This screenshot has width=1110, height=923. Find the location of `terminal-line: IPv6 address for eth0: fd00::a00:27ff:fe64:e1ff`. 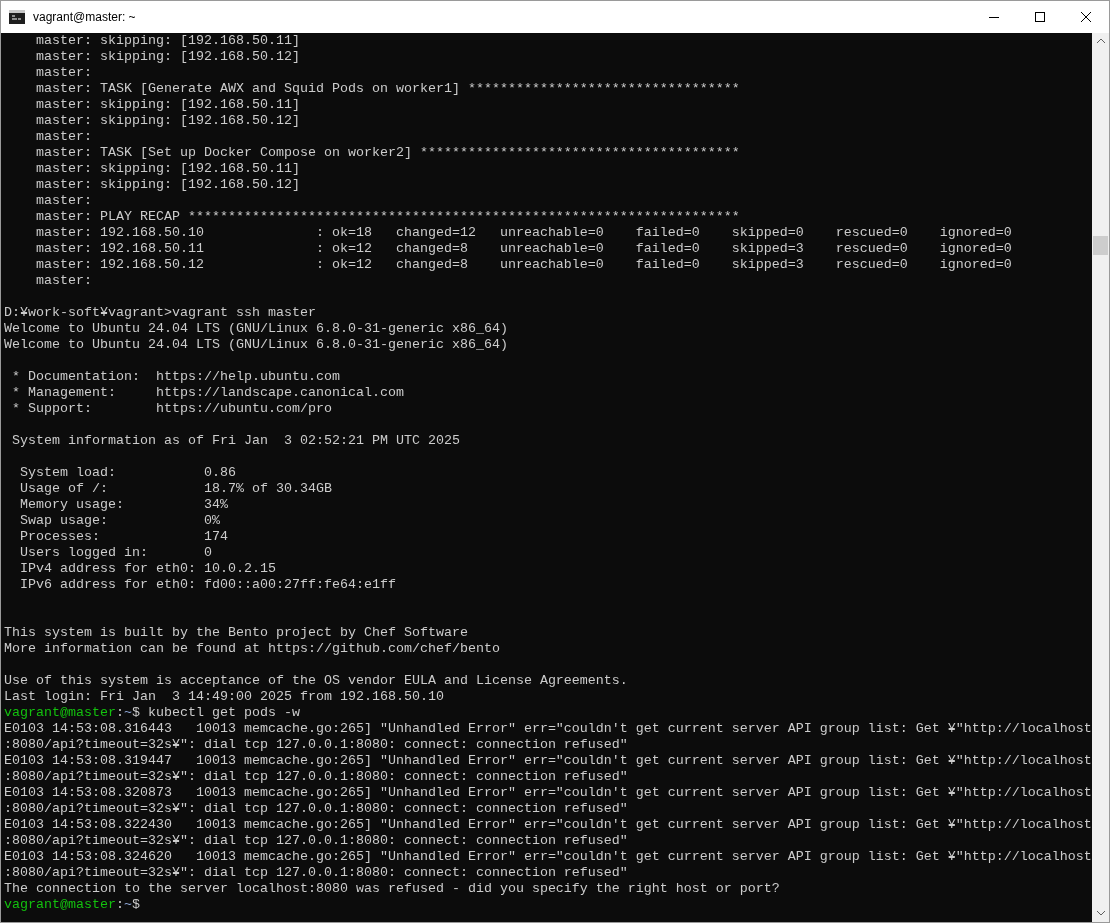

terminal-line: IPv6 address for eth0: fd00::a00:27ff:fe64:e1ff is located at coordinates (207, 585).